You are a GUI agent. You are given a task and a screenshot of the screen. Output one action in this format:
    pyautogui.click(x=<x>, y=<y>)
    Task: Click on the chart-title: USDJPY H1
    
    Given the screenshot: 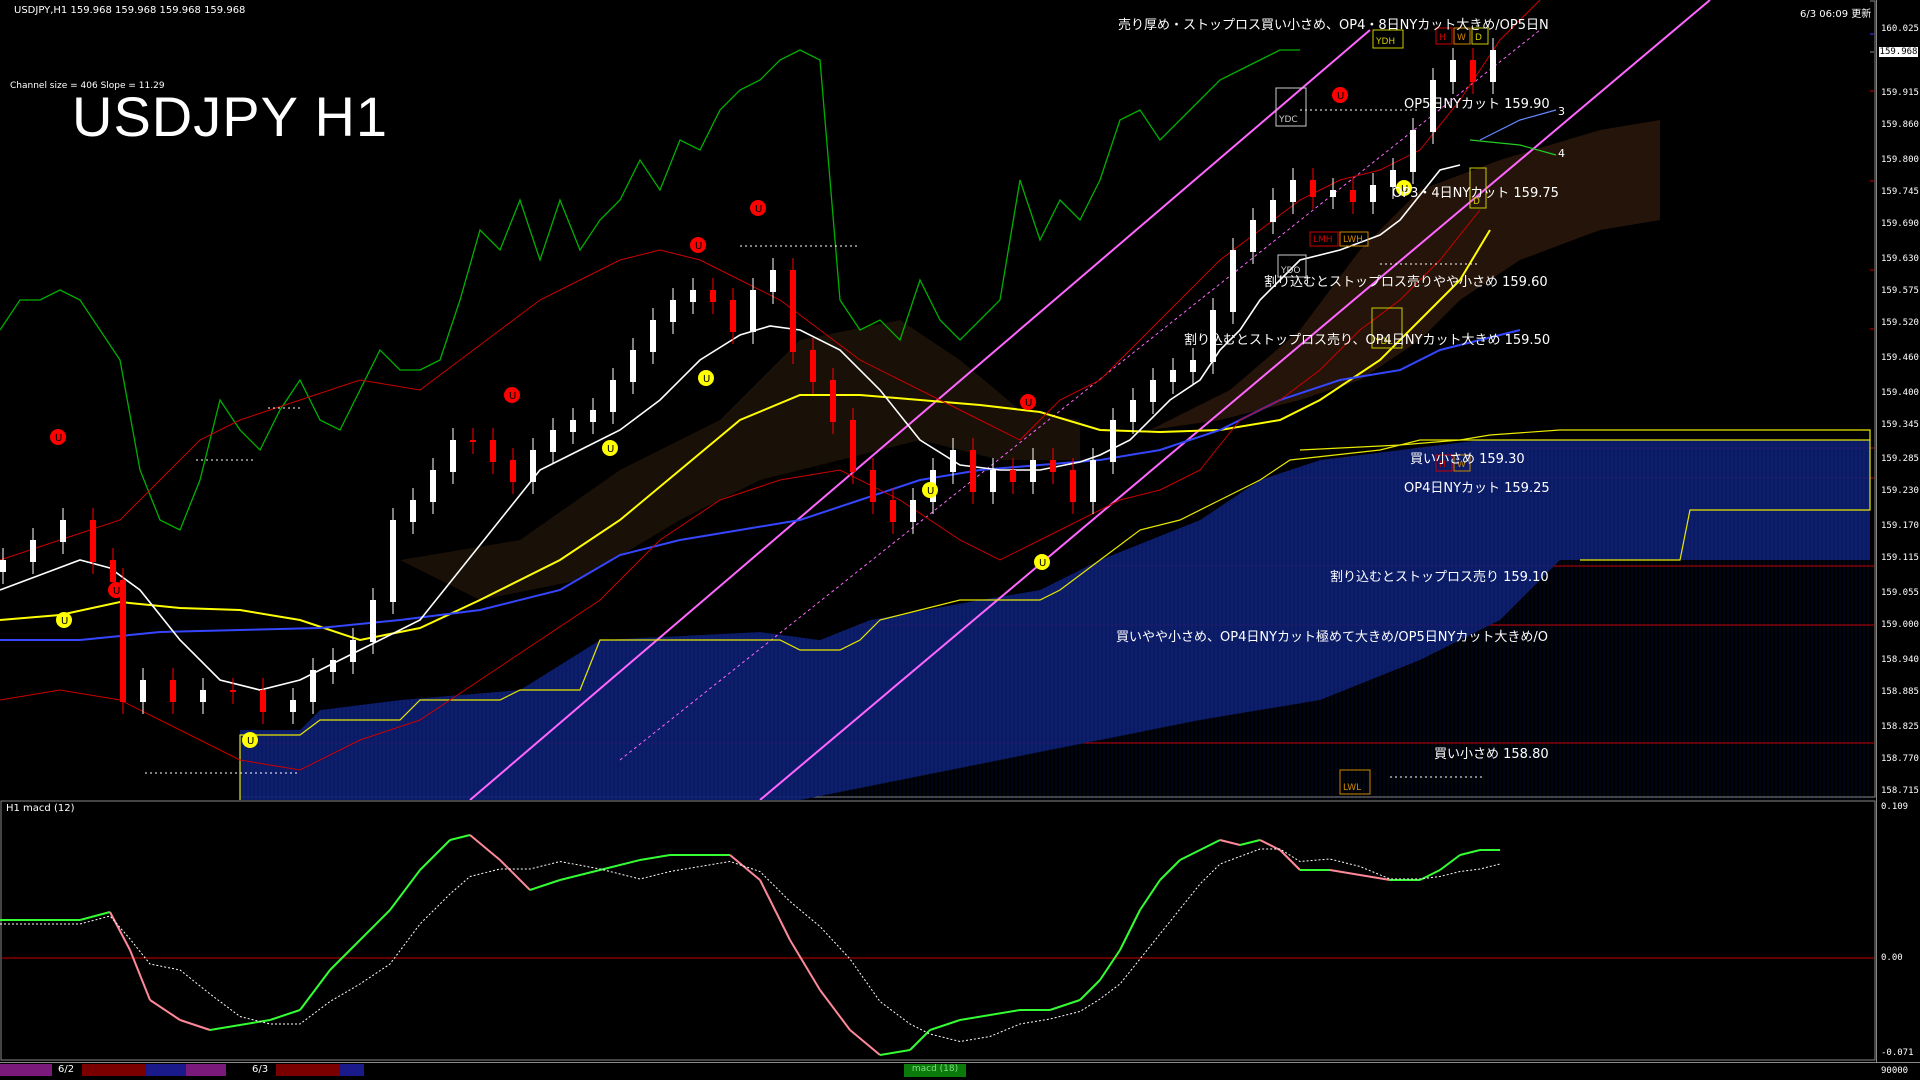 What is the action you would take?
    pyautogui.click(x=230, y=116)
    